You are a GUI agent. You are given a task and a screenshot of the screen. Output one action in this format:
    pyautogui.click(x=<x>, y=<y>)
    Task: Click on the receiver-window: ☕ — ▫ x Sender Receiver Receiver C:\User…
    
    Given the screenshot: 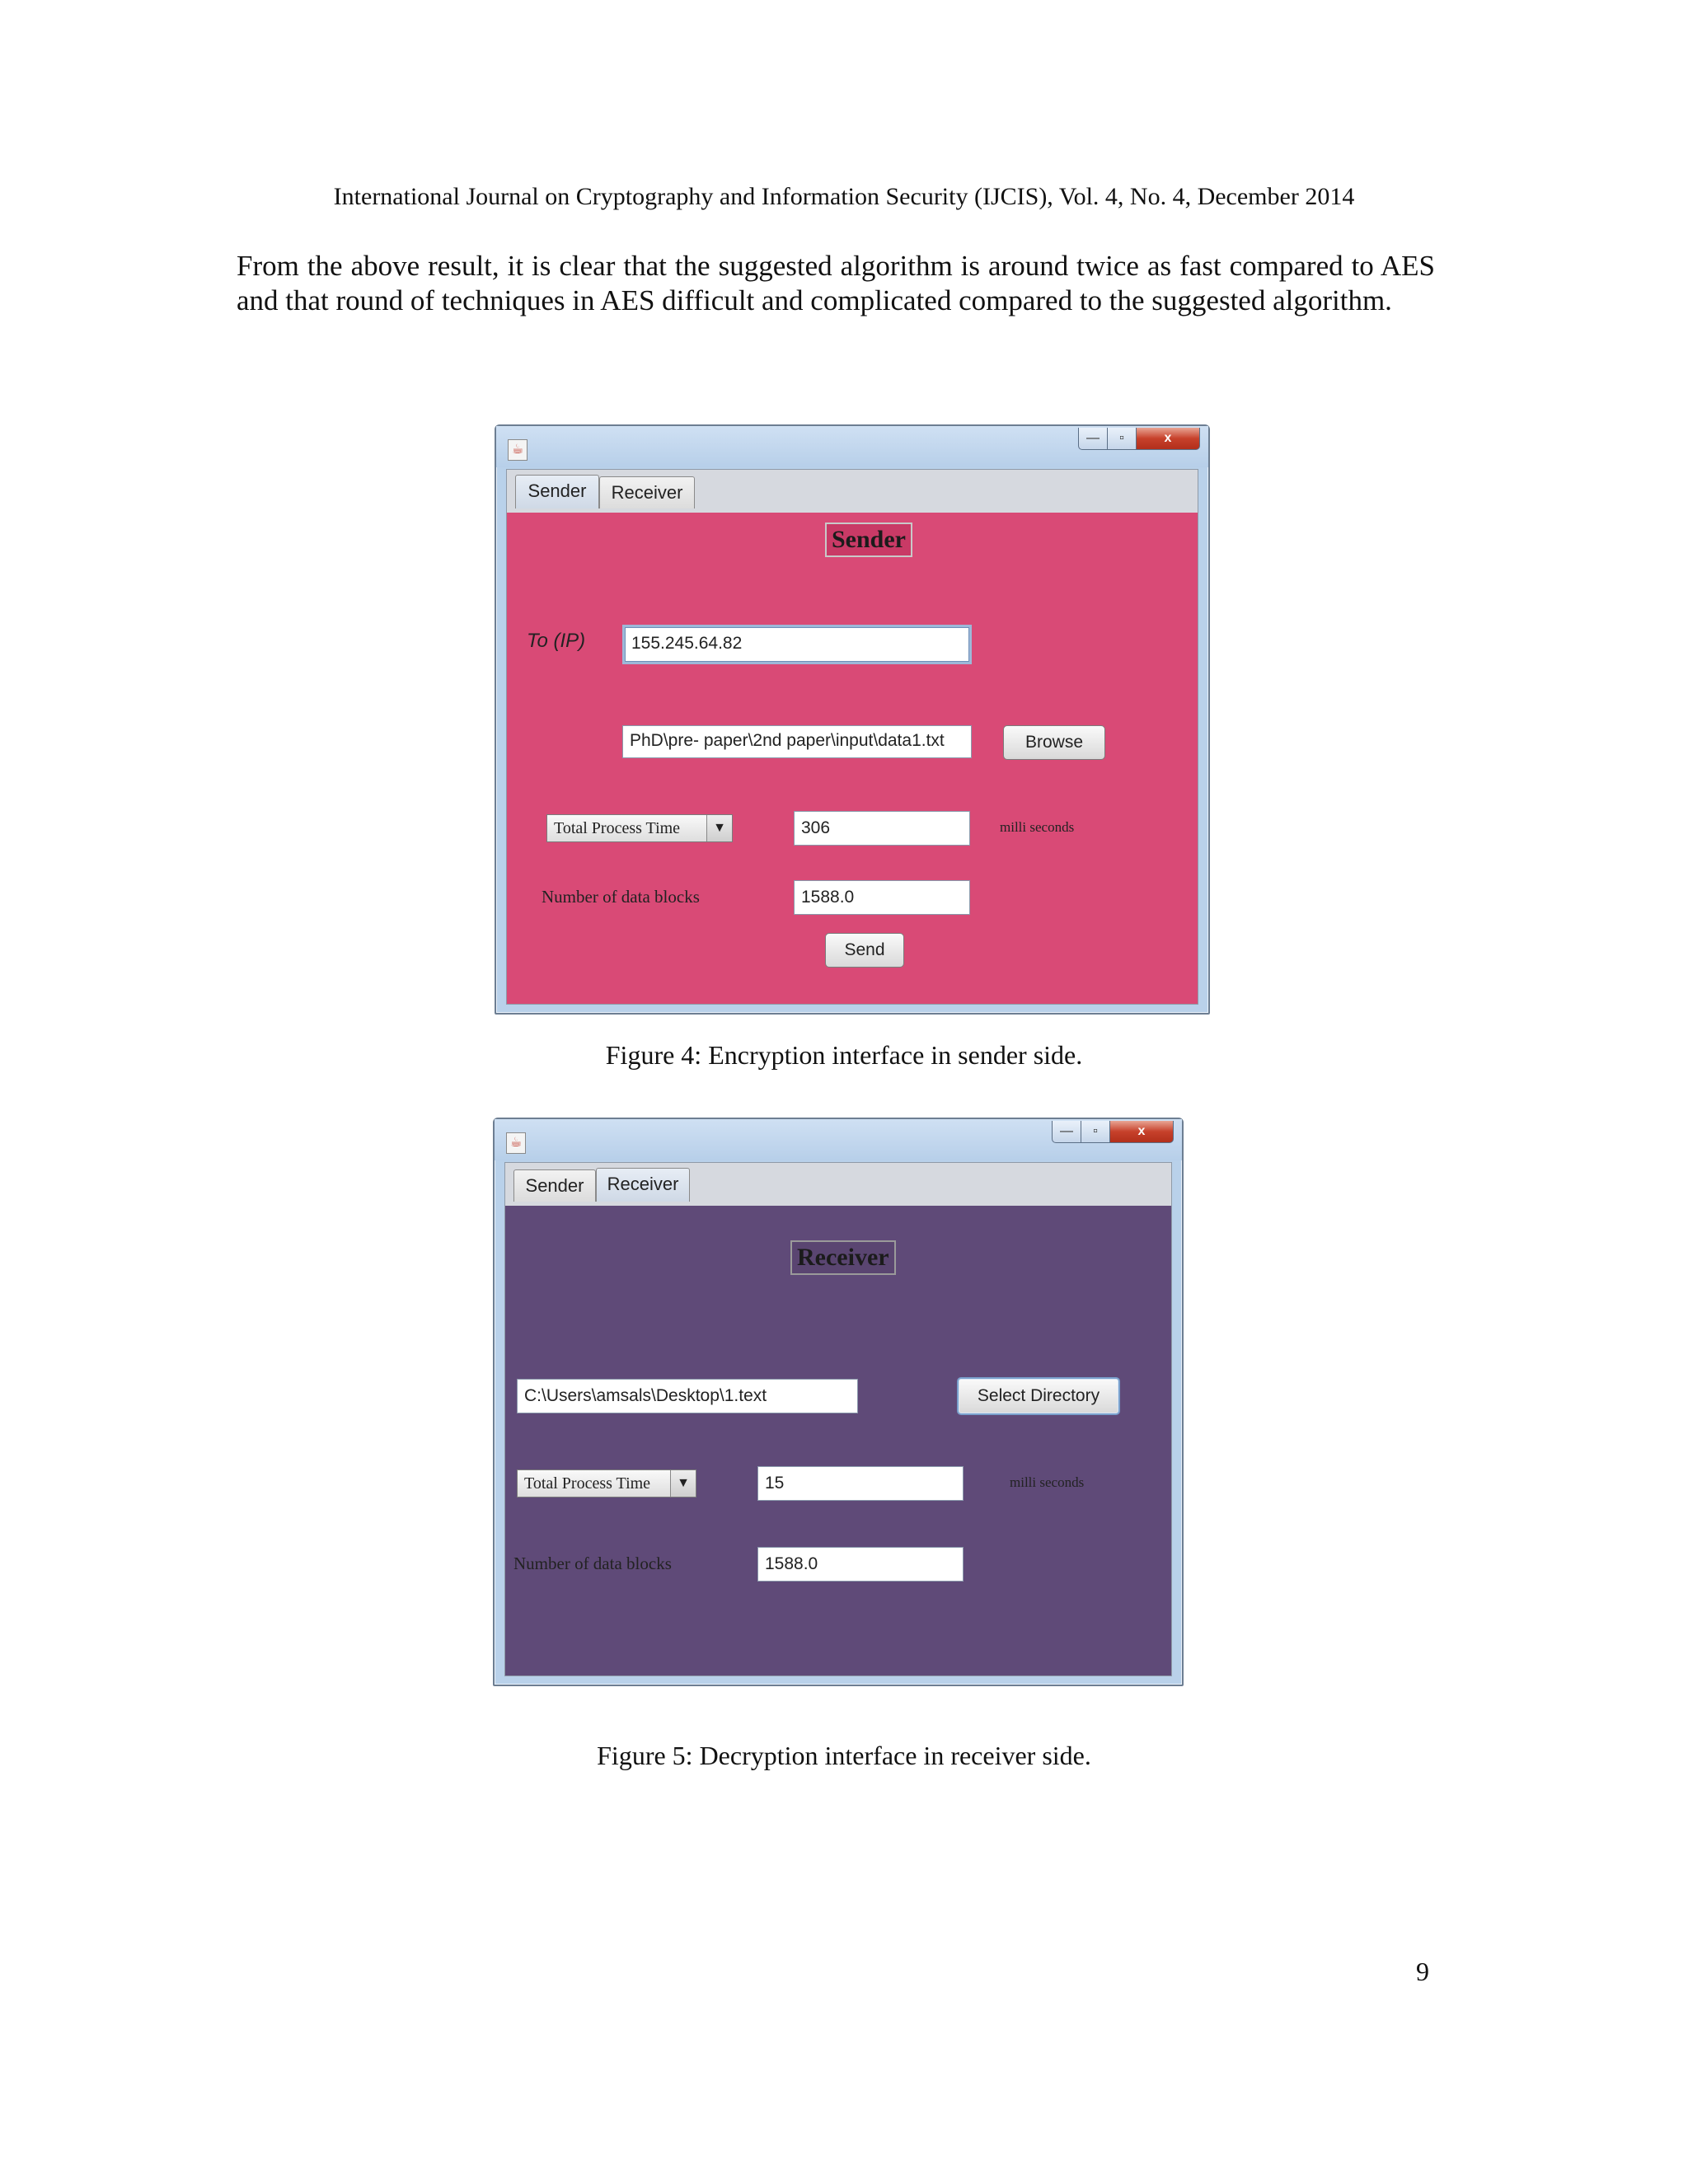 What is the action you would take?
    pyautogui.click(x=839, y=1402)
    